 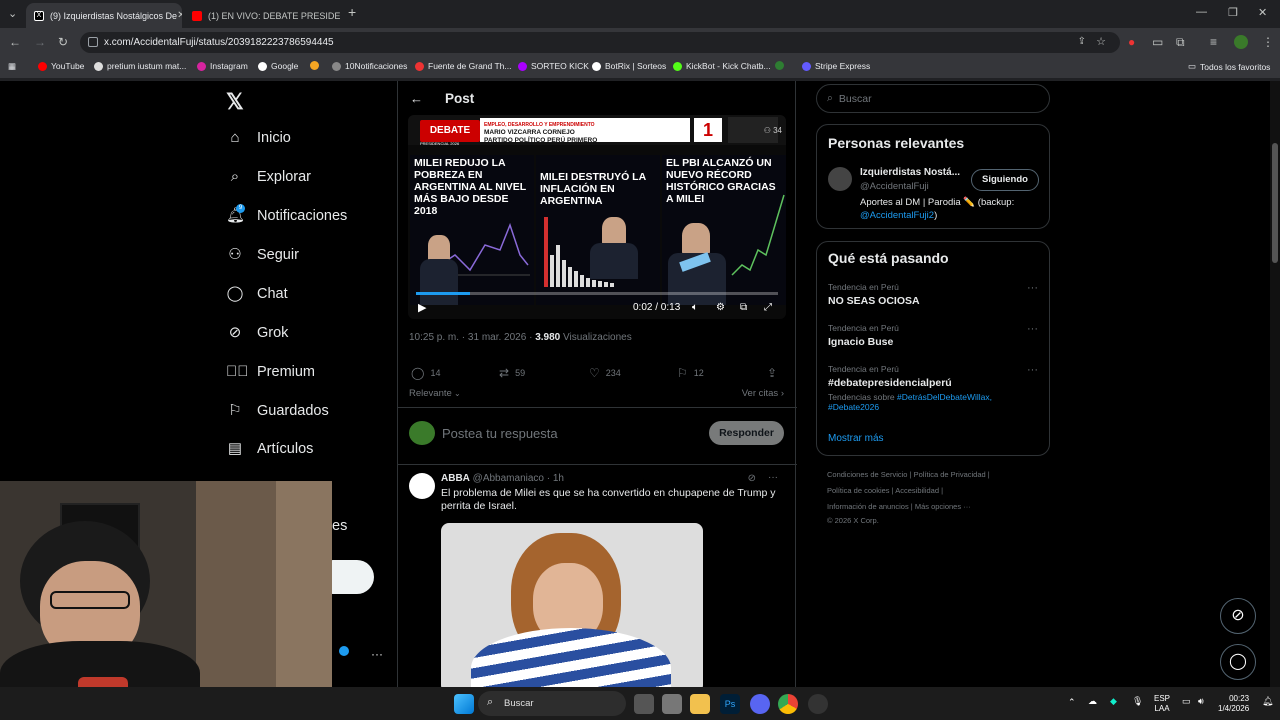 I want to click on tray-icon: ☁, so click(x=1092, y=701).